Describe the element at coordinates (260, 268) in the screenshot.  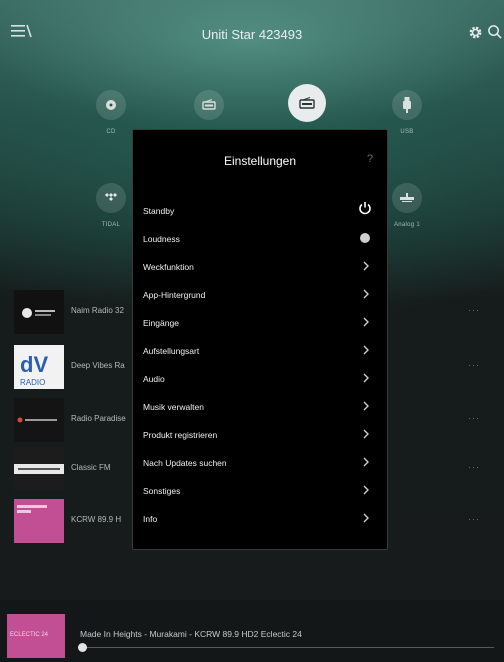
I see `settings-item-weckfunktion: Weckfunktion` at that location.